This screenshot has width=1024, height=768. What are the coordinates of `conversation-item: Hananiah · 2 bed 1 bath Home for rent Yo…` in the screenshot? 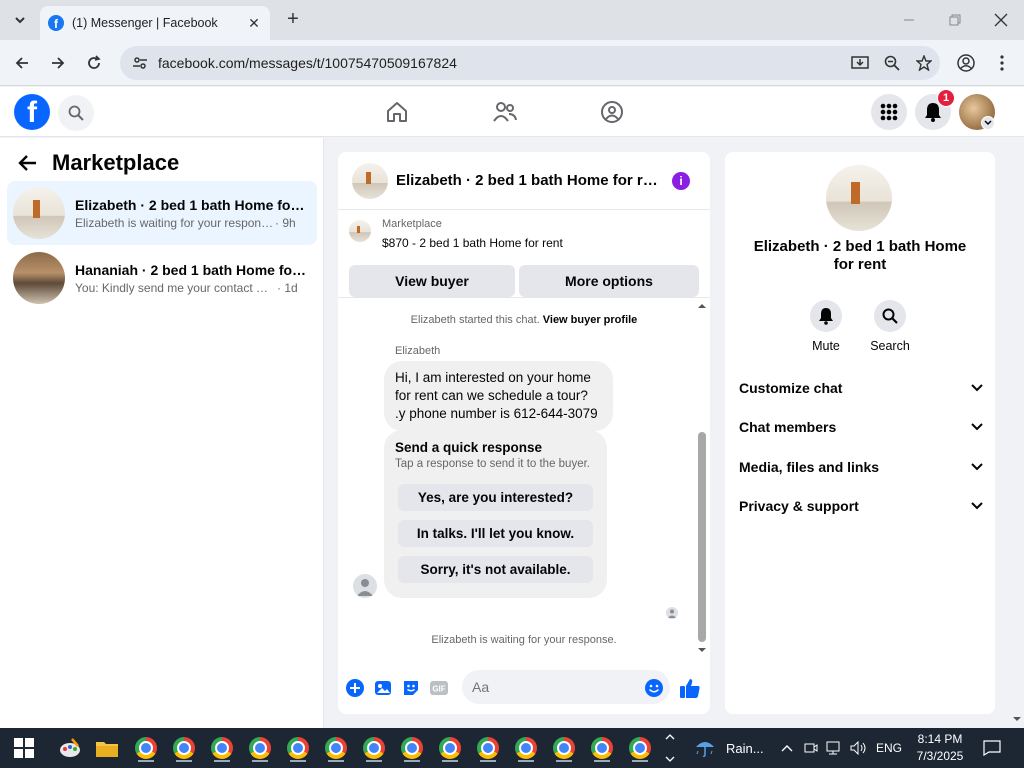 It's located at (162, 278).